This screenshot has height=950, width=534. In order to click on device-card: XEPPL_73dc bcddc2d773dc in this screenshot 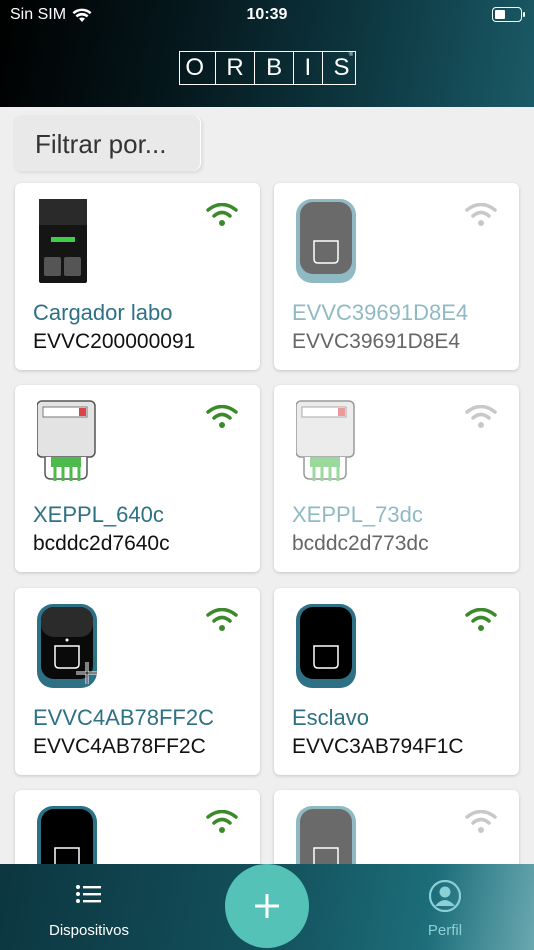, I will do `click(396, 478)`.